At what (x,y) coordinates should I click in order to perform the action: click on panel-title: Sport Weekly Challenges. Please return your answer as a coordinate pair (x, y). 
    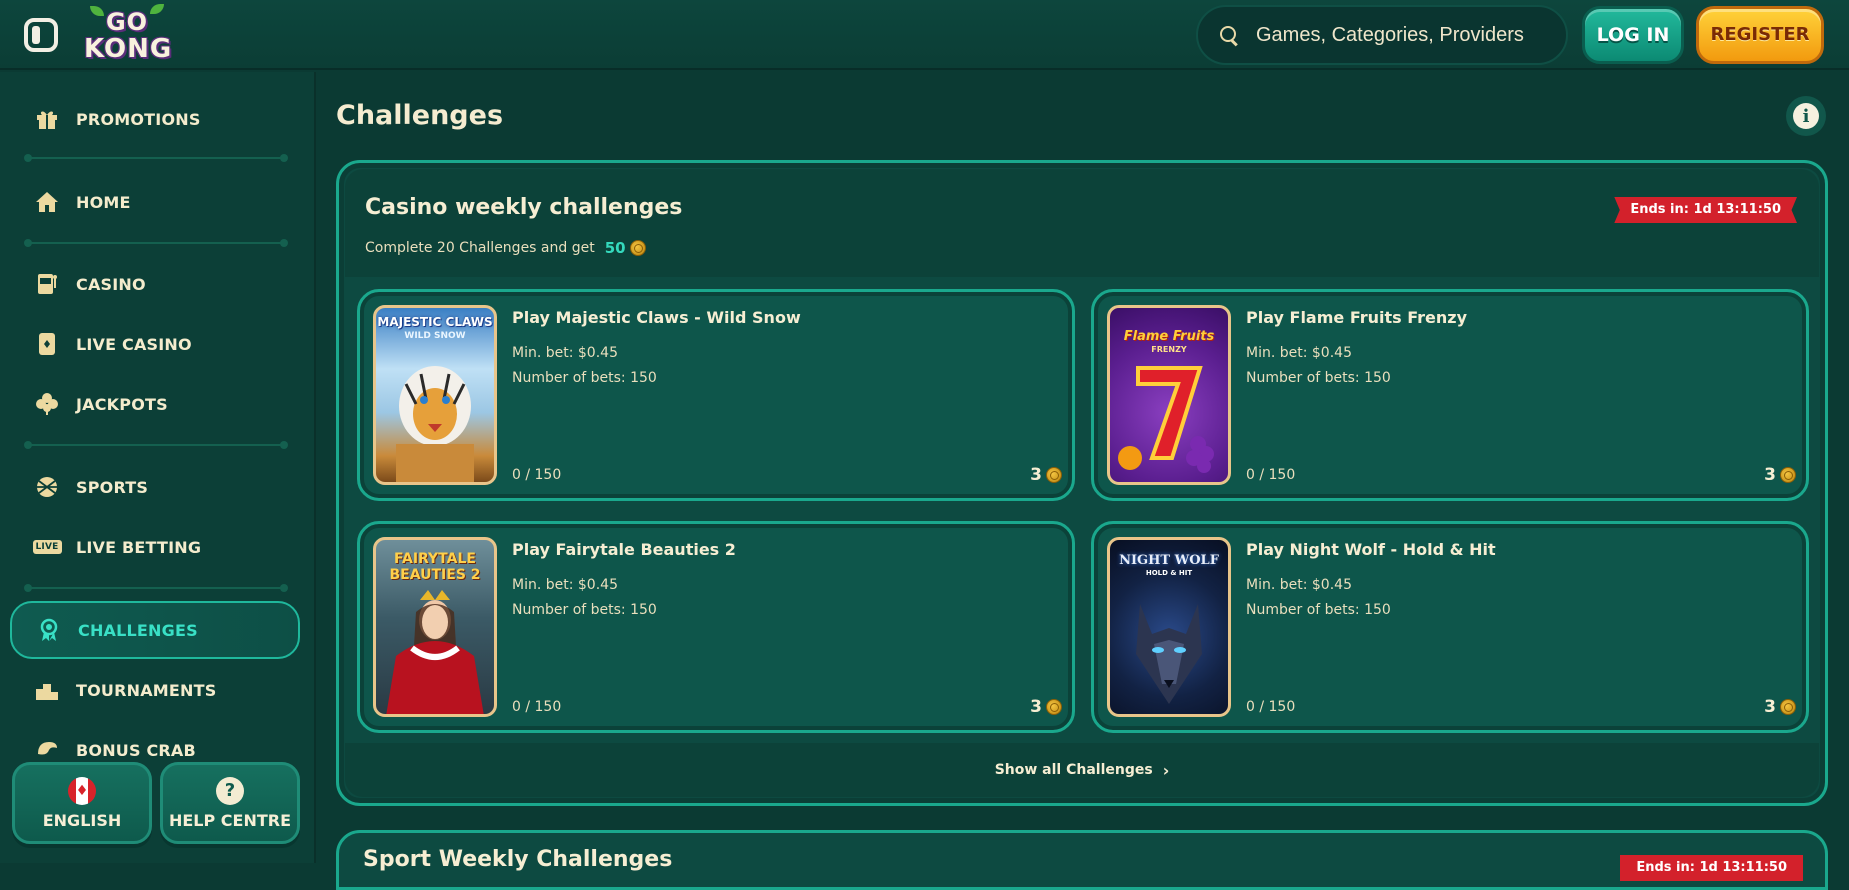
    Looking at the image, I should click on (518, 859).